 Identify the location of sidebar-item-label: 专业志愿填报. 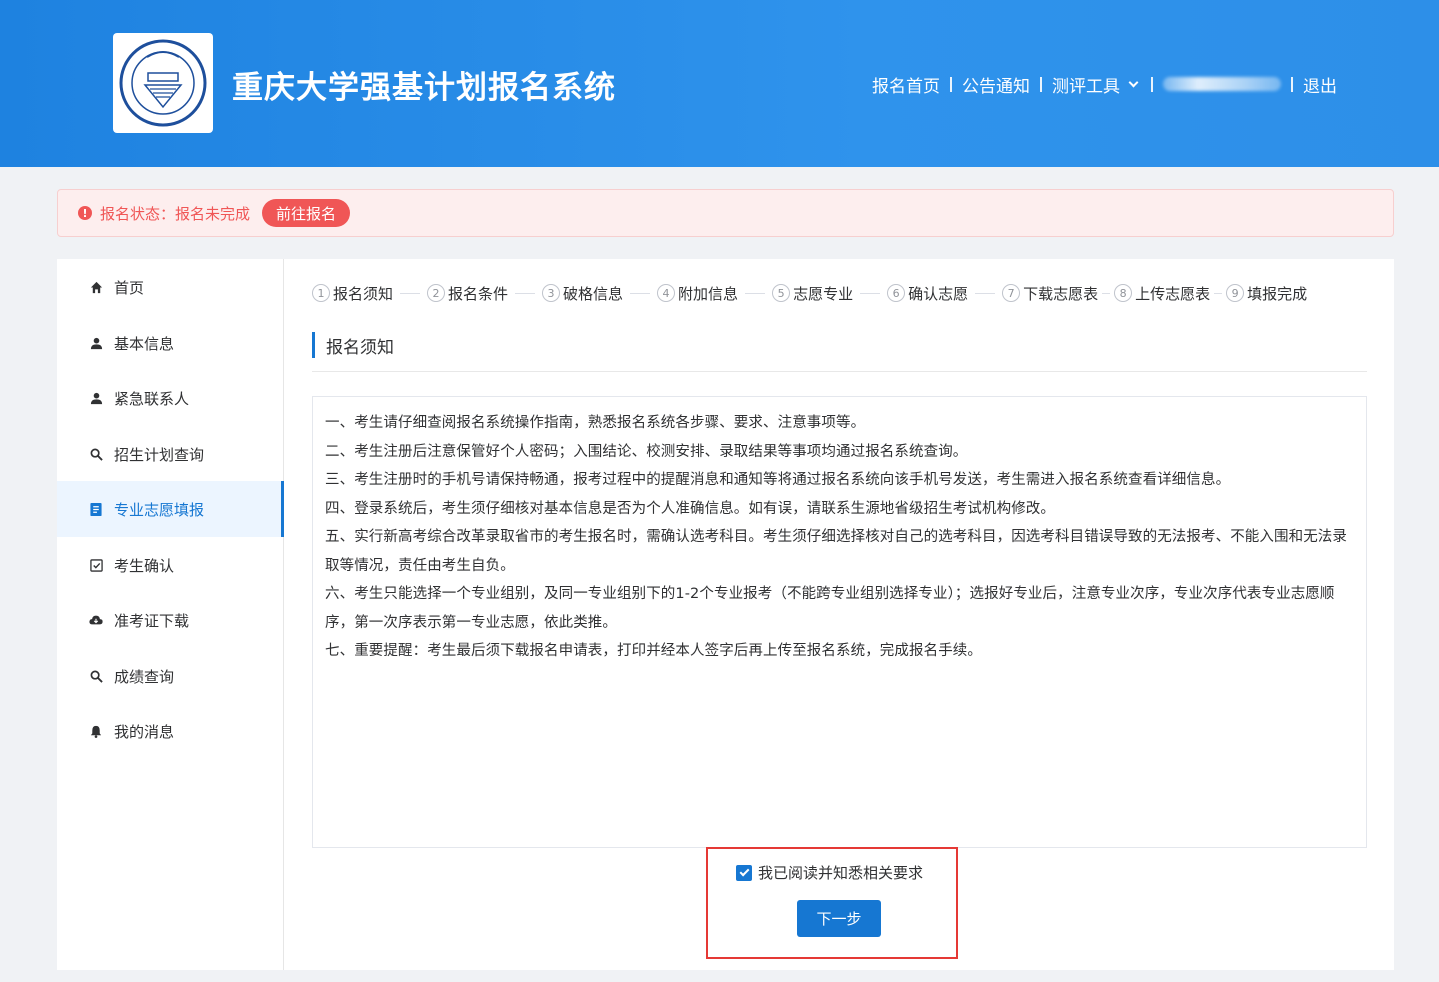
(159, 509).